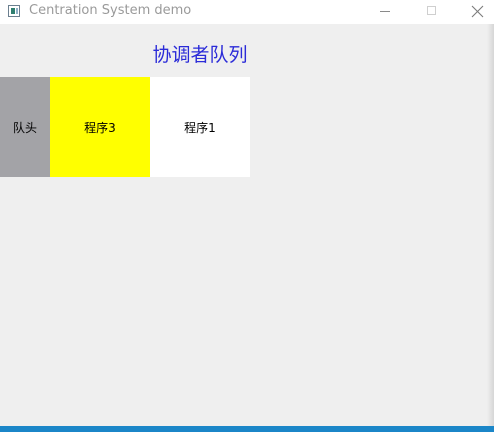 This screenshot has width=494, height=432. Describe the element at coordinates (247, 429) in the screenshot. I see `taskbar-accent-strip` at that location.